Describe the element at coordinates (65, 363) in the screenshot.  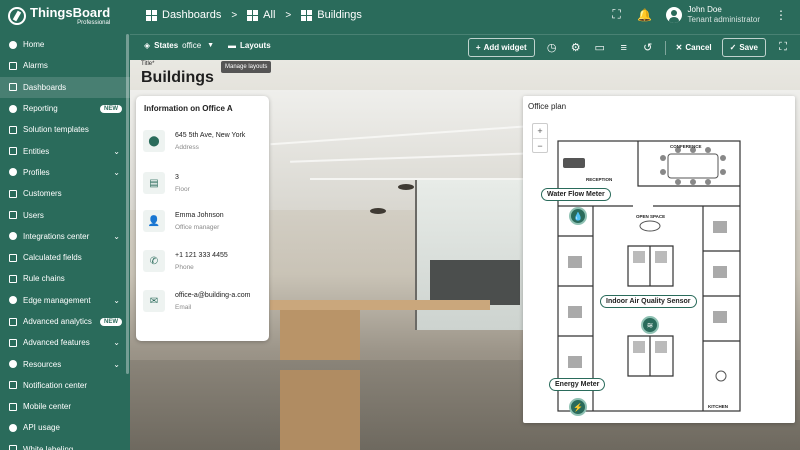
I see `sidebar-item-resources: Resources ⌄` at that location.